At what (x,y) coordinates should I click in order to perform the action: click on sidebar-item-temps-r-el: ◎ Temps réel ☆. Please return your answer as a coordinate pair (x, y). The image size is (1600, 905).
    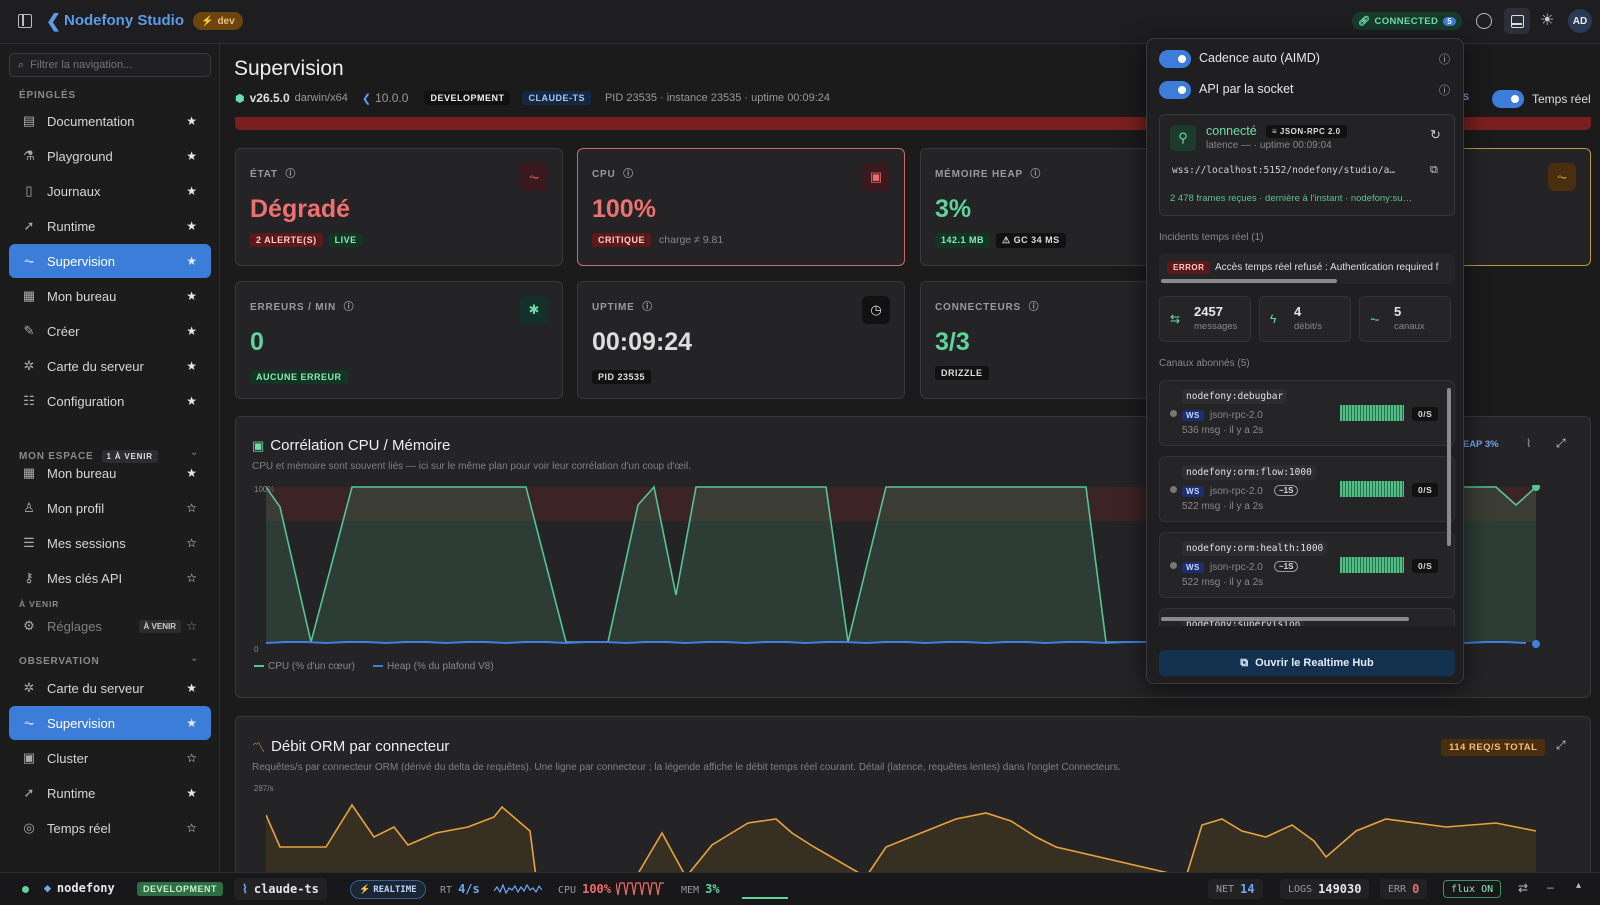
    Looking at the image, I should click on (110, 828).